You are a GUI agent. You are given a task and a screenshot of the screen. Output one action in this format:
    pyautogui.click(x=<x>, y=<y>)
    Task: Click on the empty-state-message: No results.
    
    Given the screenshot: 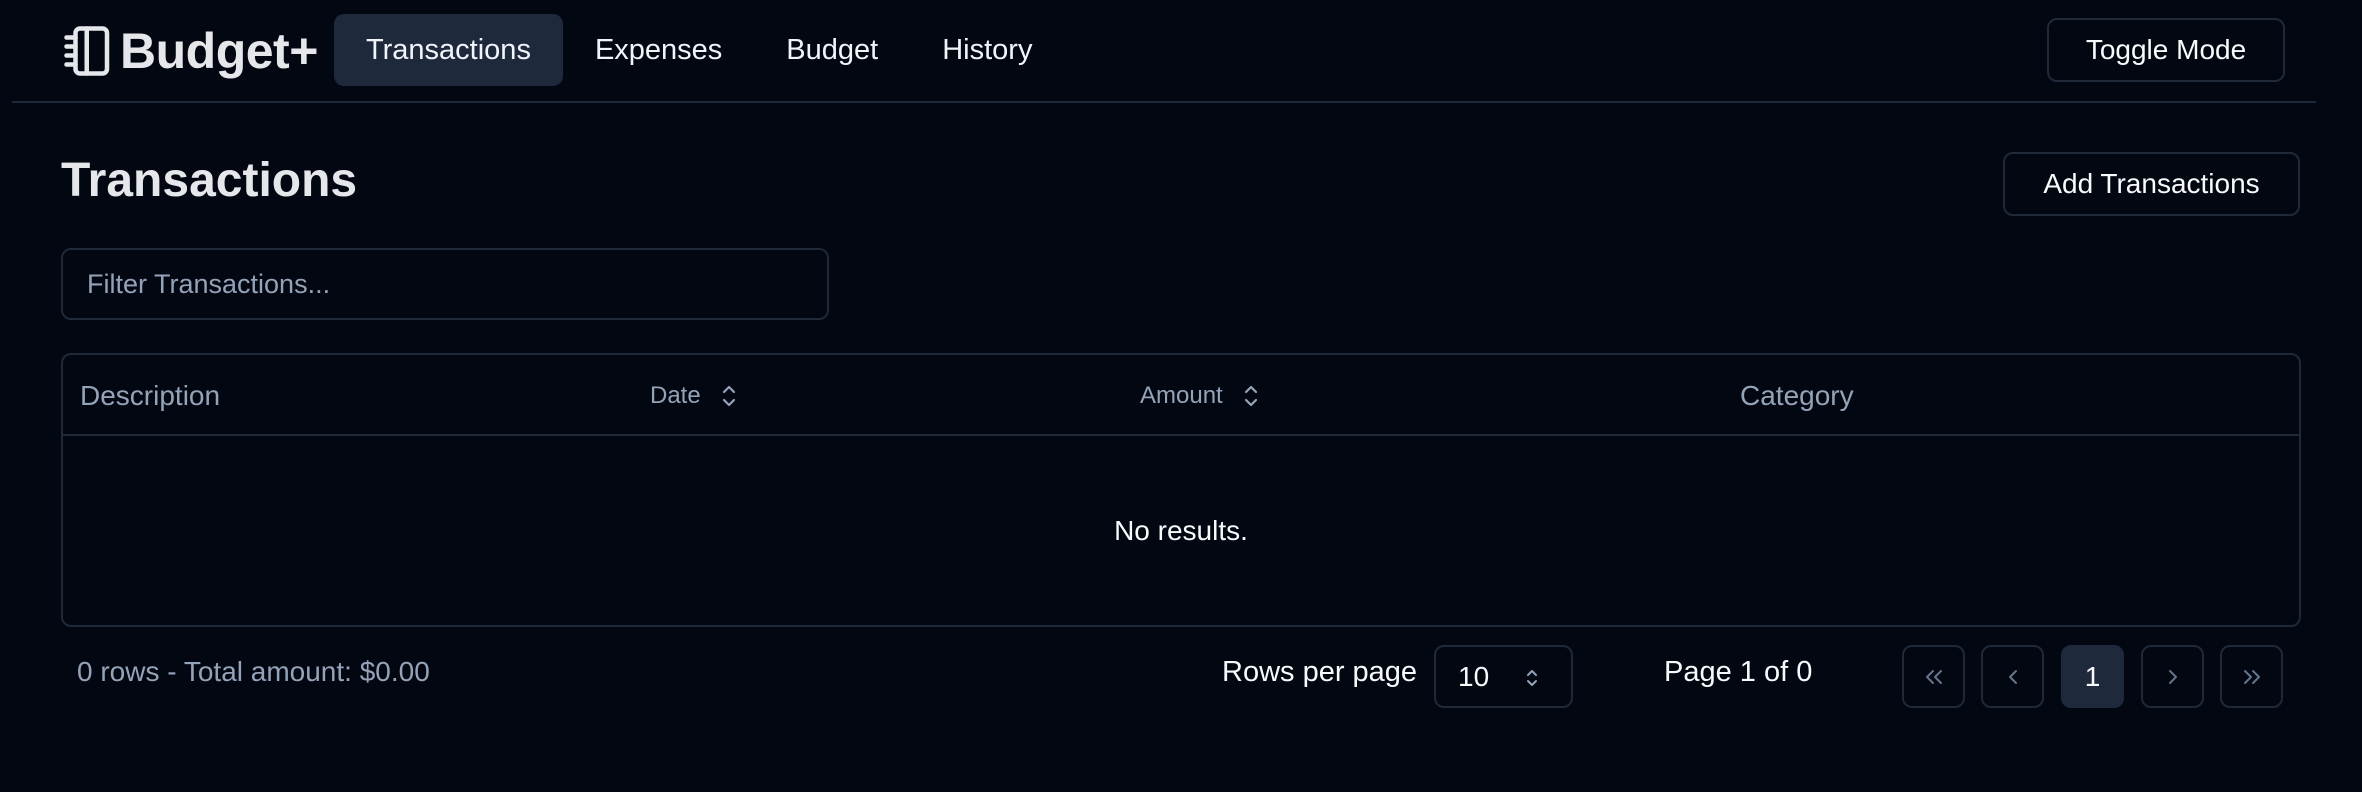 What is the action you would take?
    pyautogui.click(x=1181, y=530)
    